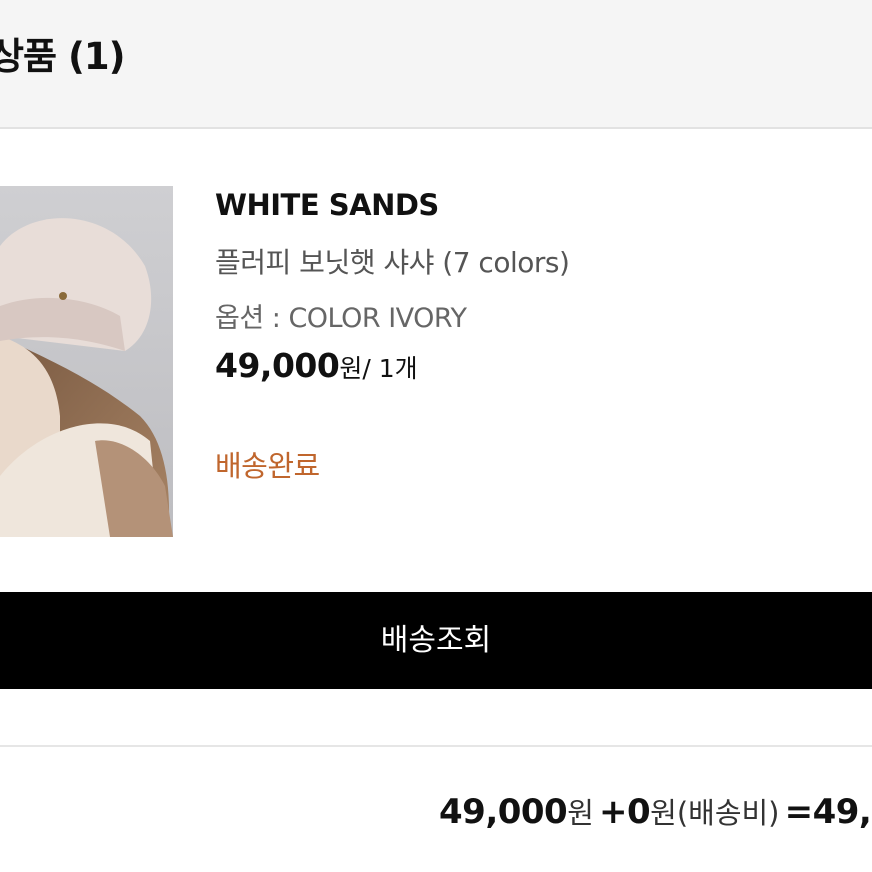 Image resolution: width=872 pixels, height=872 pixels. Describe the element at coordinates (277, 365) in the screenshot. I see `product-price: 49,000` at that location.